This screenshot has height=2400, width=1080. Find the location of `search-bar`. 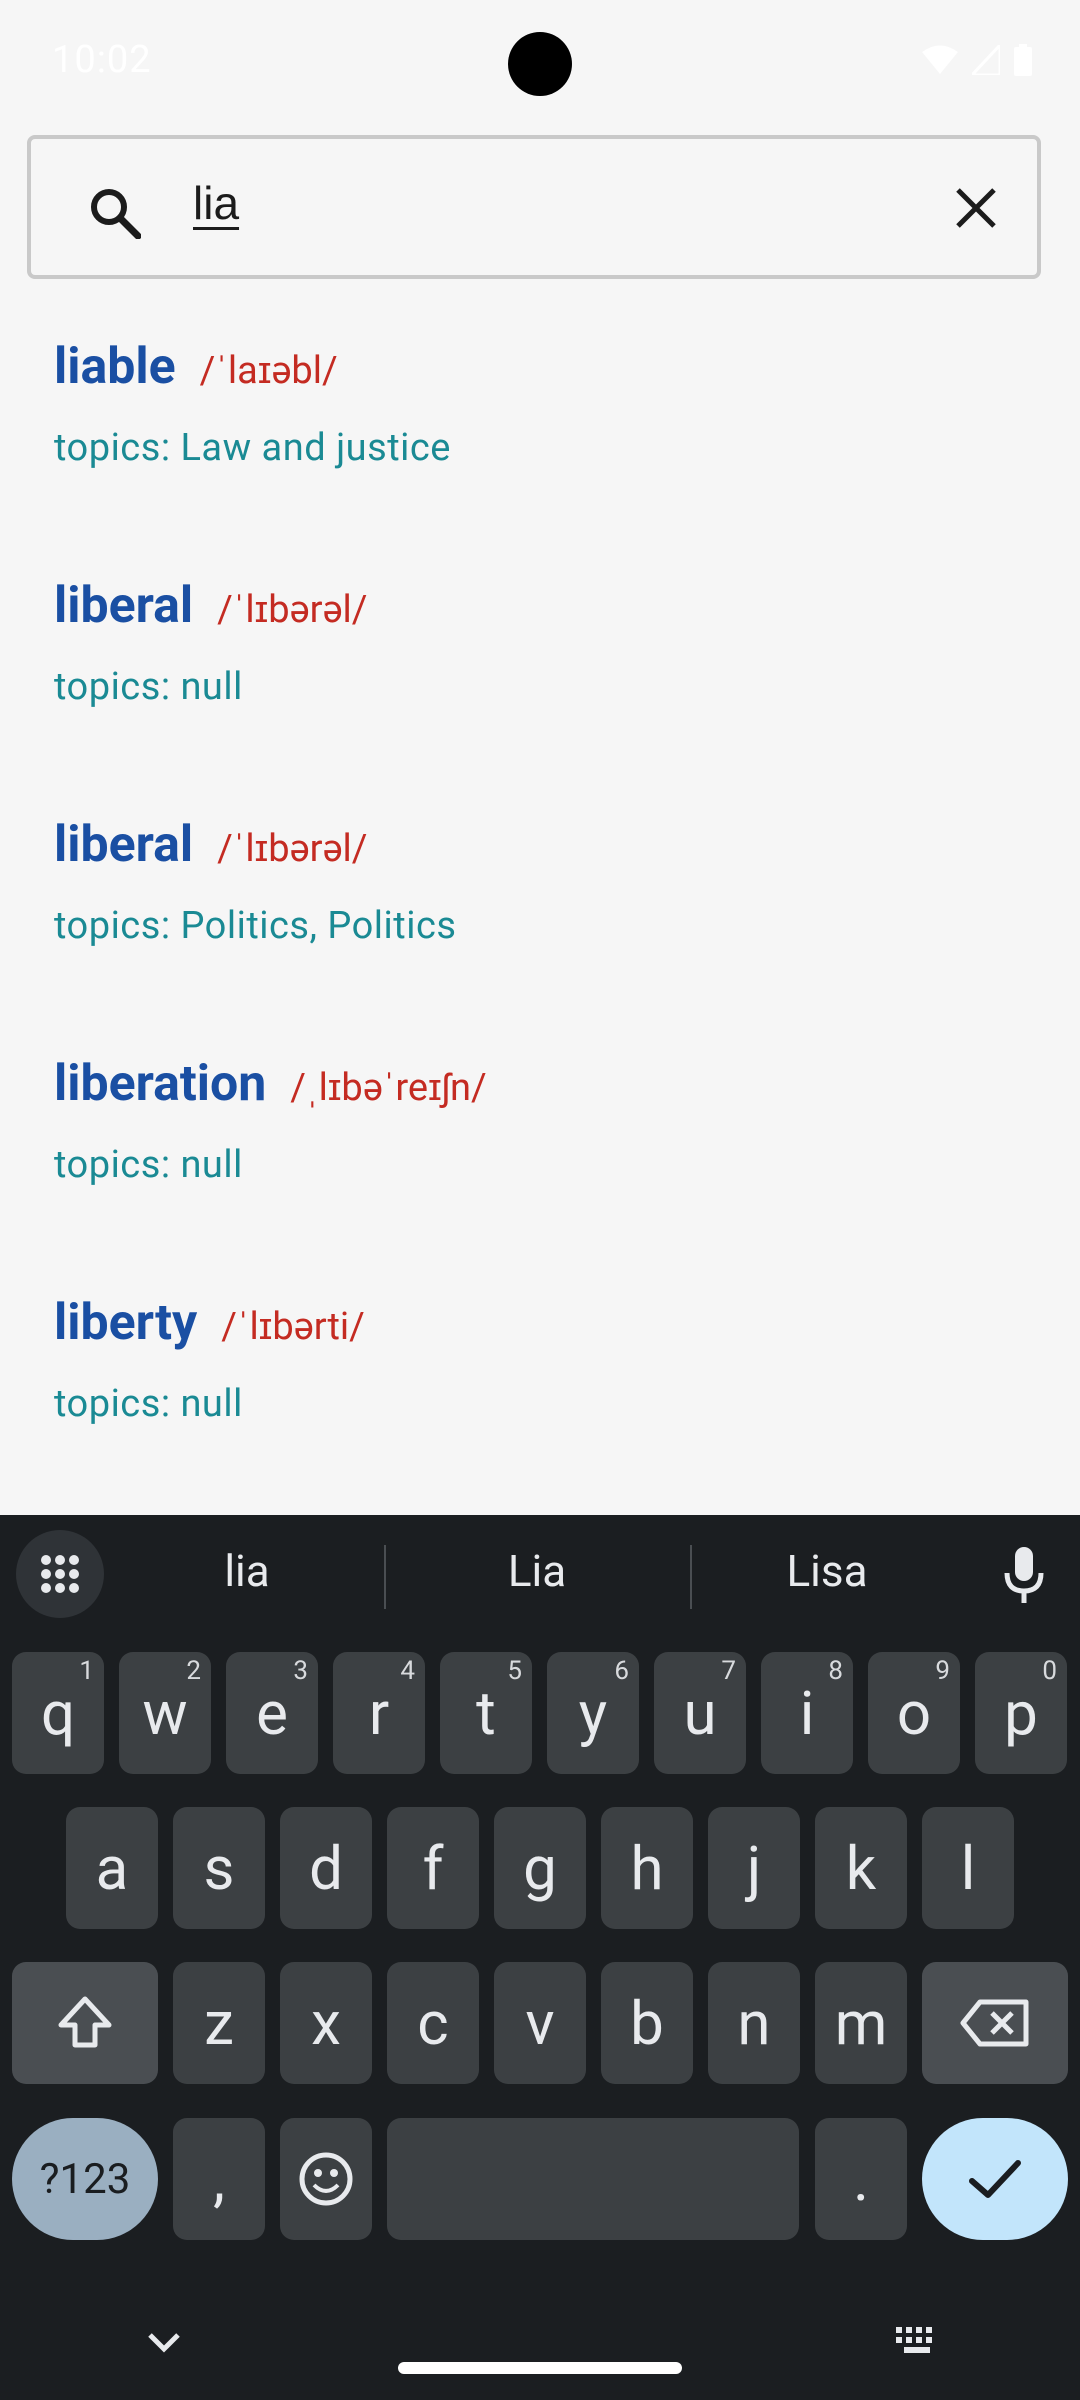

search-bar is located at coordinates (534, 207).